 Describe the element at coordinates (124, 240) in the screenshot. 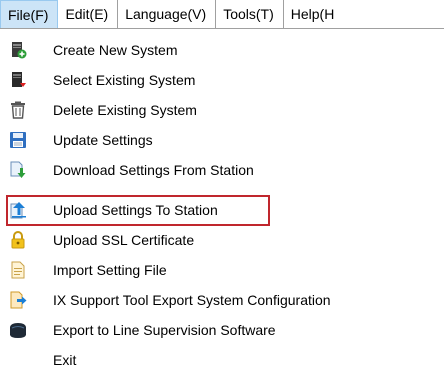

I see `menu-item-label: Upload SSL Certificate` at that location.